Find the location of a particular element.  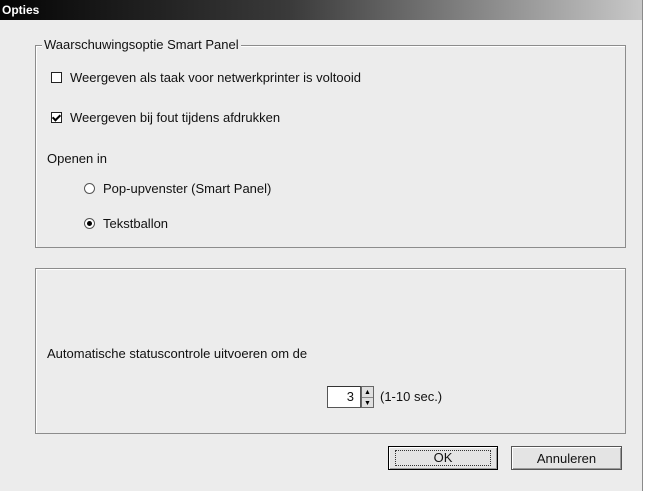

print-error-label: Weergeven bij fout tijdens afdrukken is located at coordinates (175, 117).